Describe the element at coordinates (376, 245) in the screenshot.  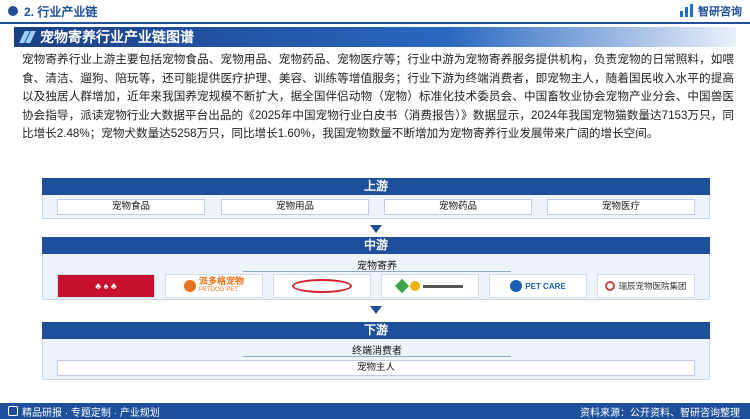
I see `midstream-header: 中游` at that location.